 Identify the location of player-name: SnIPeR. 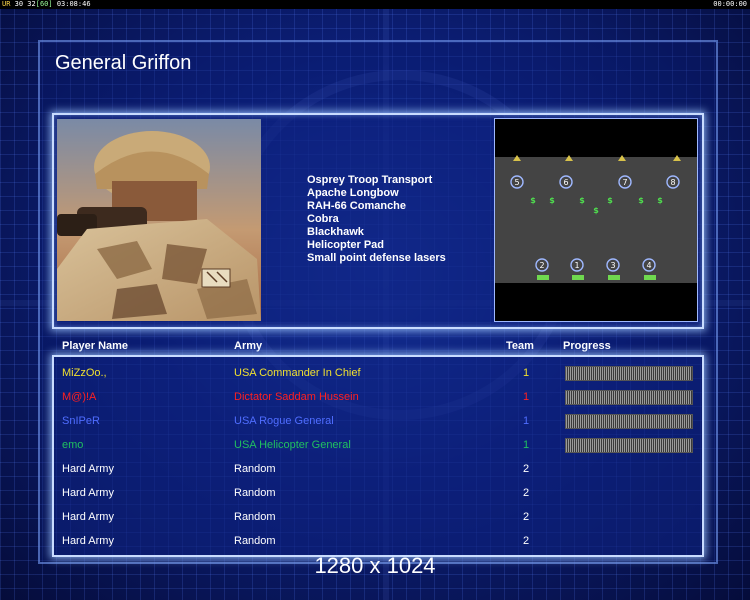
(81, 421).